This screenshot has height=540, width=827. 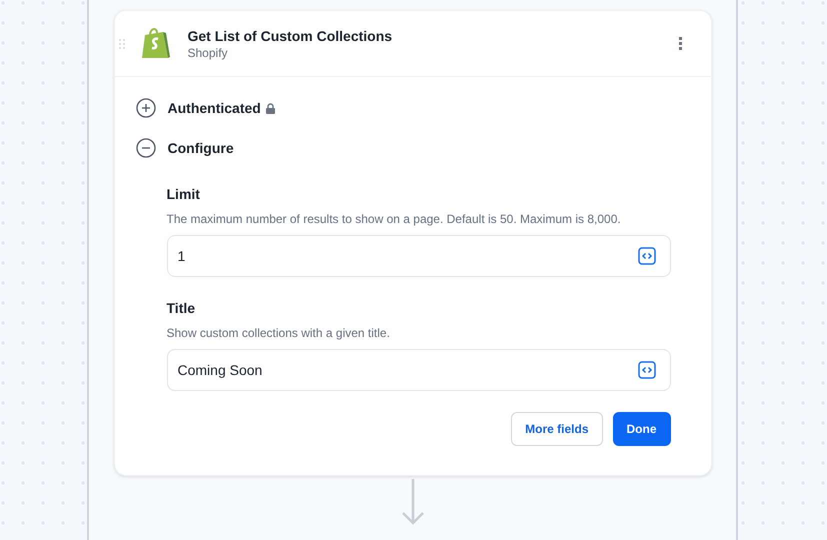 I want to click on plus-circle-icon, so click(x=146, y=108).